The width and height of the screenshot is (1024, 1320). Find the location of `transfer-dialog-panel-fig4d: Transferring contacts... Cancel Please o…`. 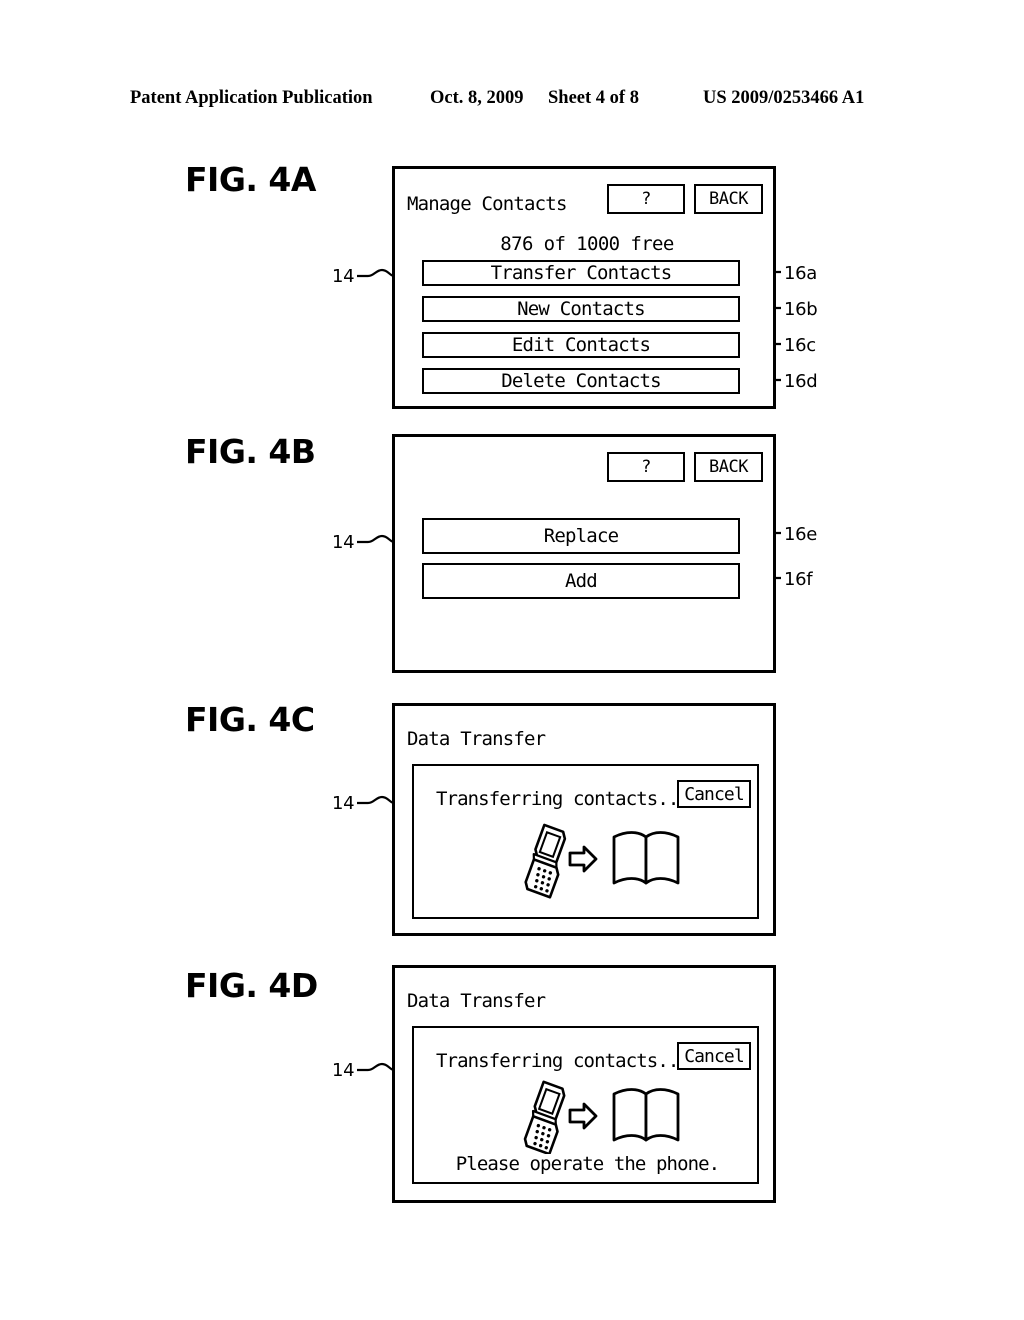

transfer-dialog-panel-fig4d: Transferring contacts... Cancel Please o… is located at coordinates (585, 1105).